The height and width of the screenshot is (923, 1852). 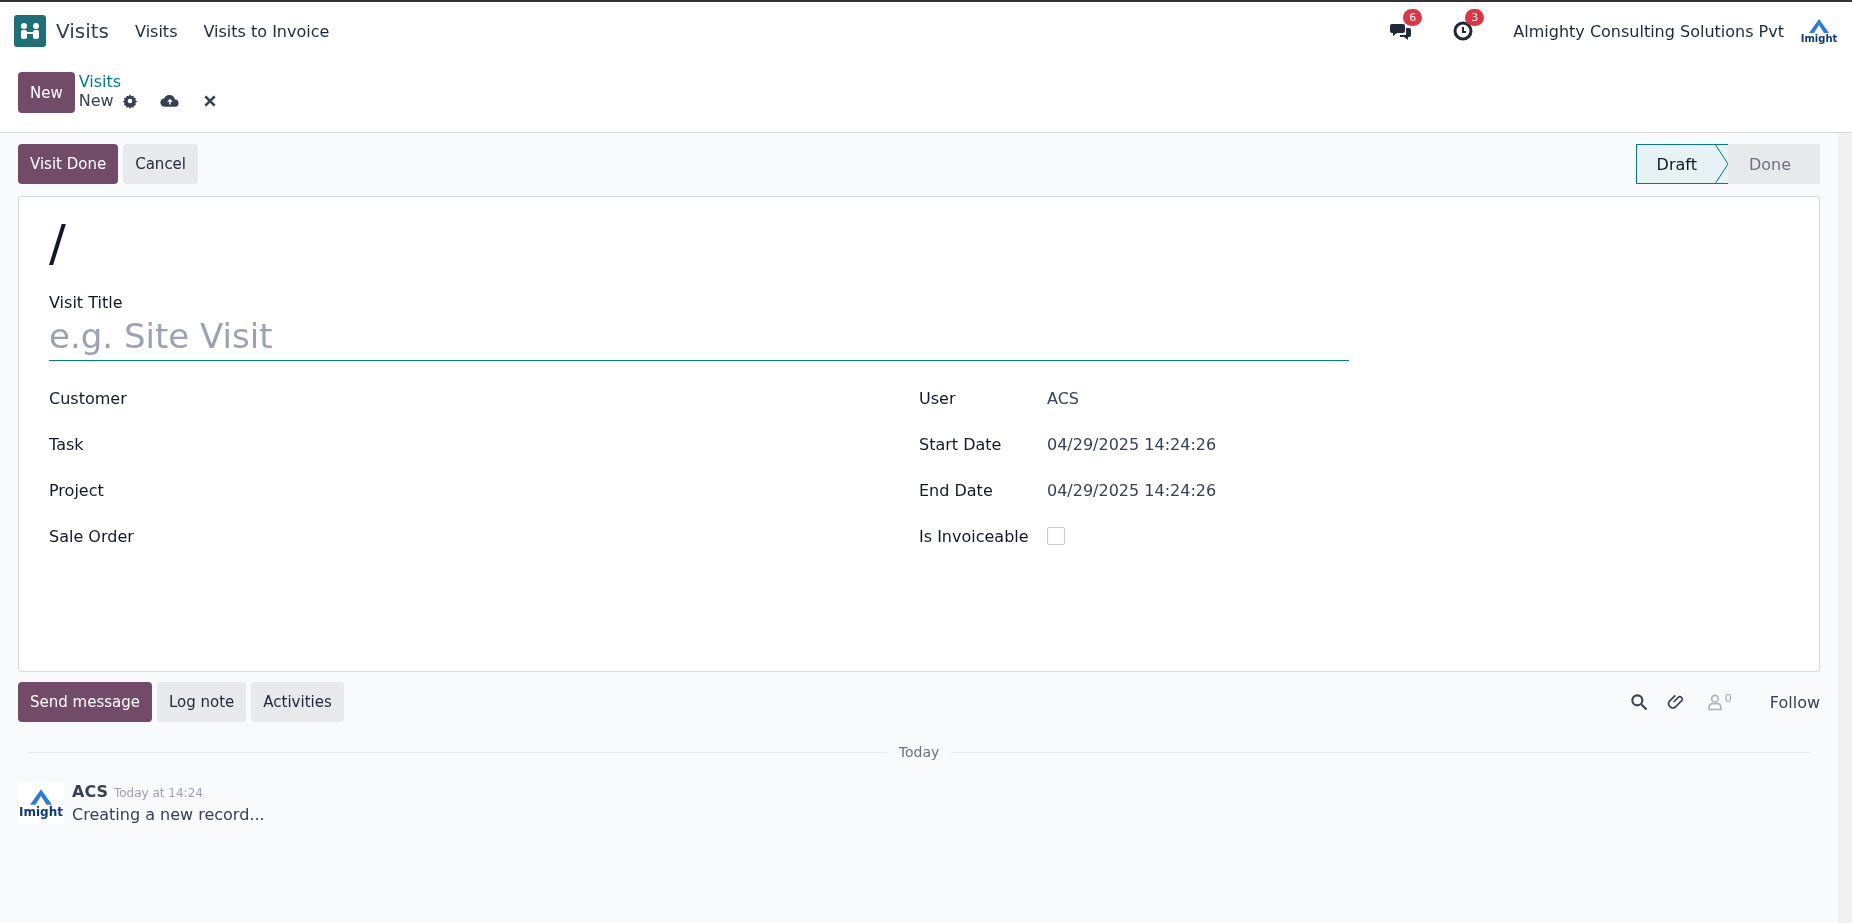 What do you see at coordinates (129, 100) in the screenshot?
I see `gear-icon` at bounding box center [129, 100].